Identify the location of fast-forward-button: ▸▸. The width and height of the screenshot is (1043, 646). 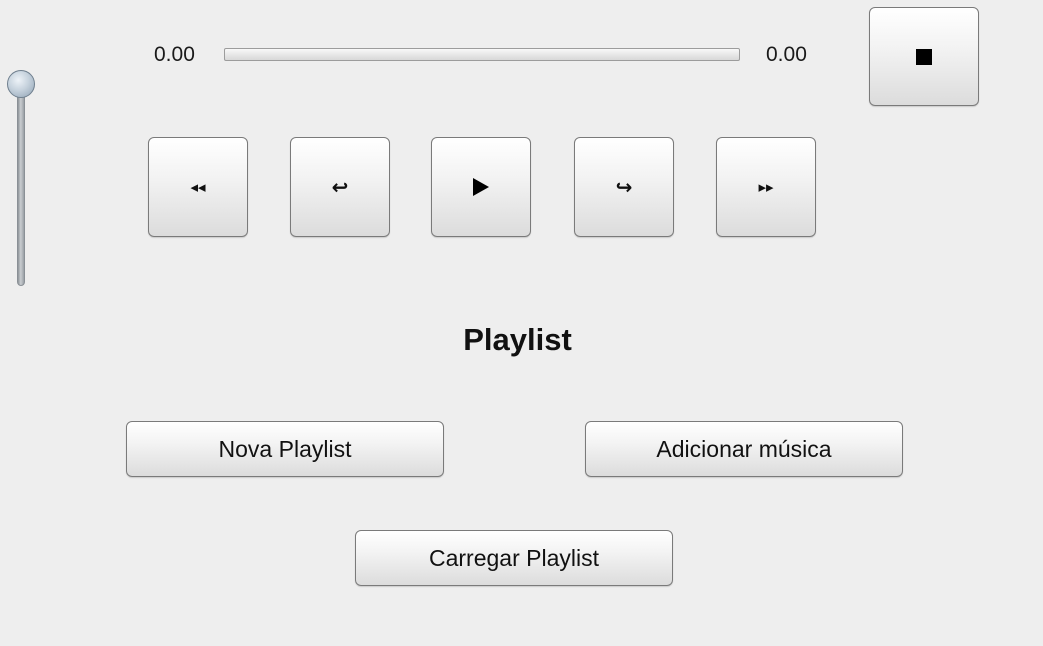
(766, 187).